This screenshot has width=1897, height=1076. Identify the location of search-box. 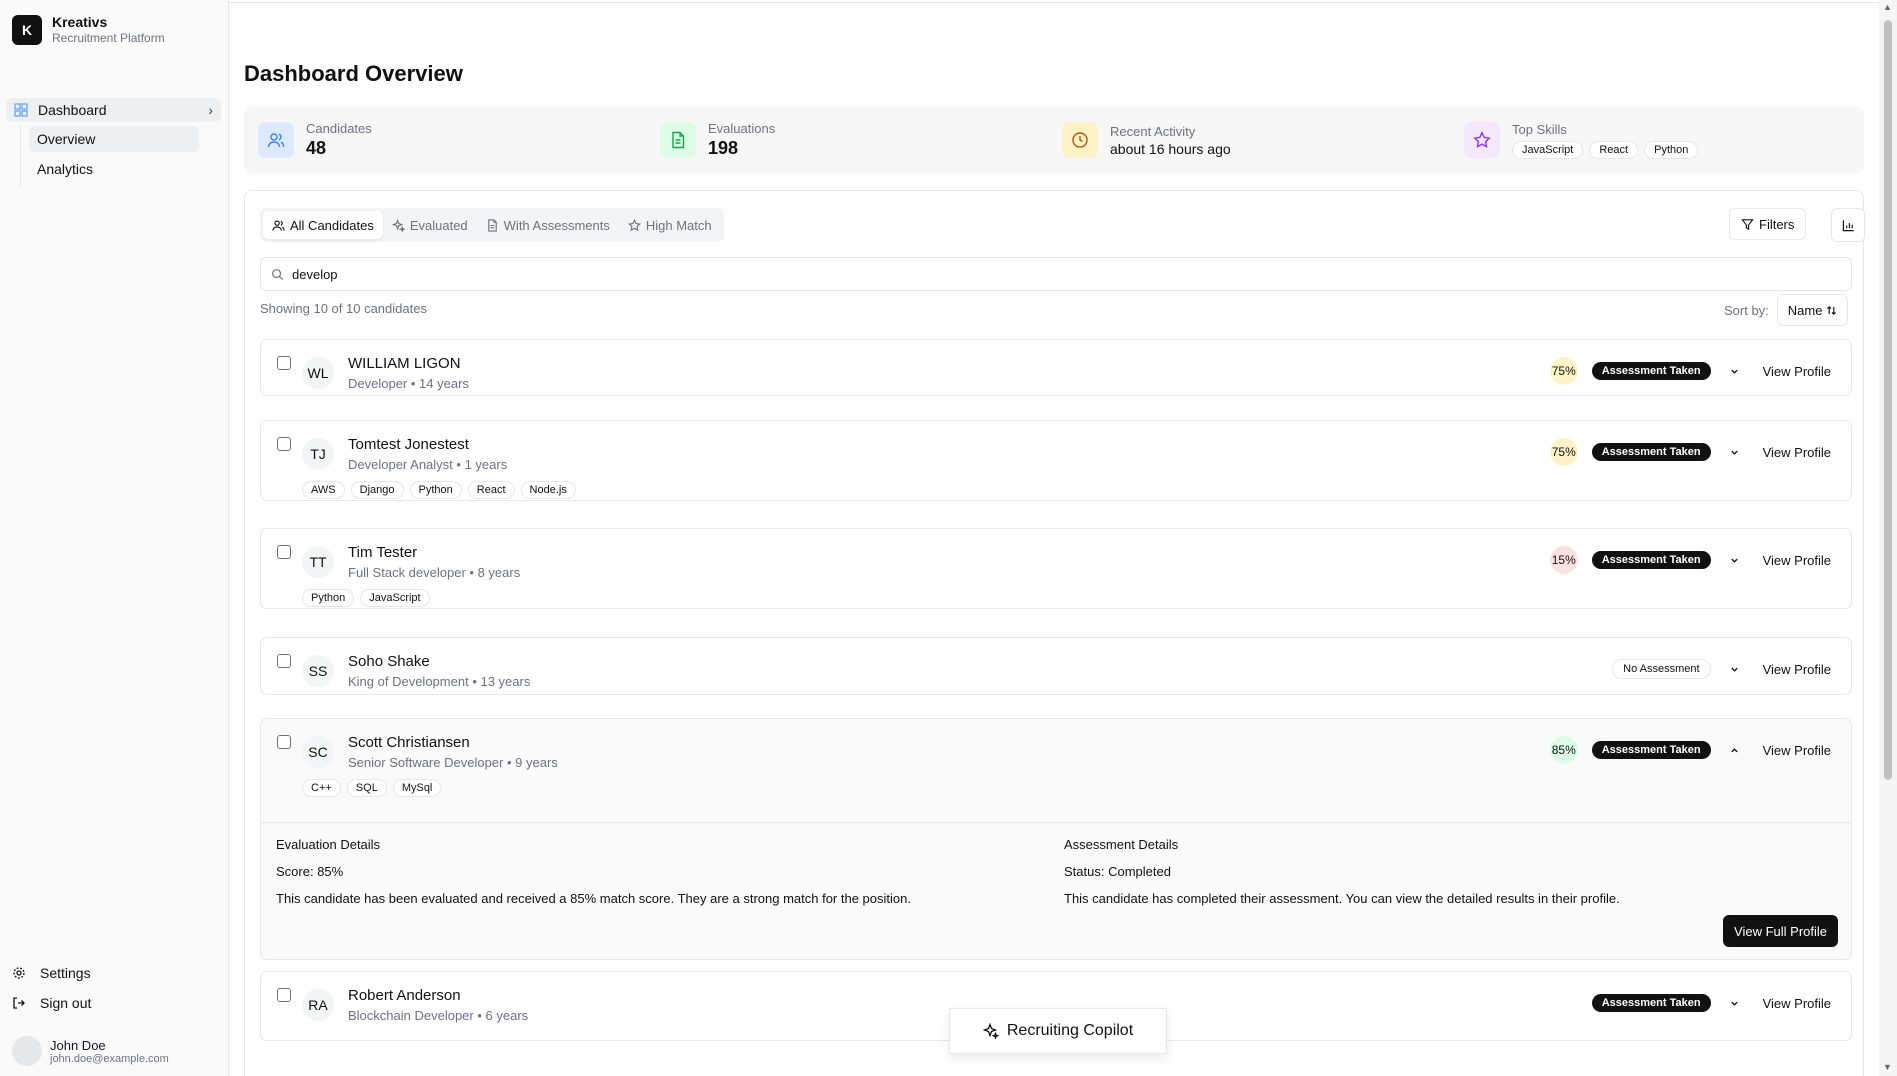
(1056, 274).